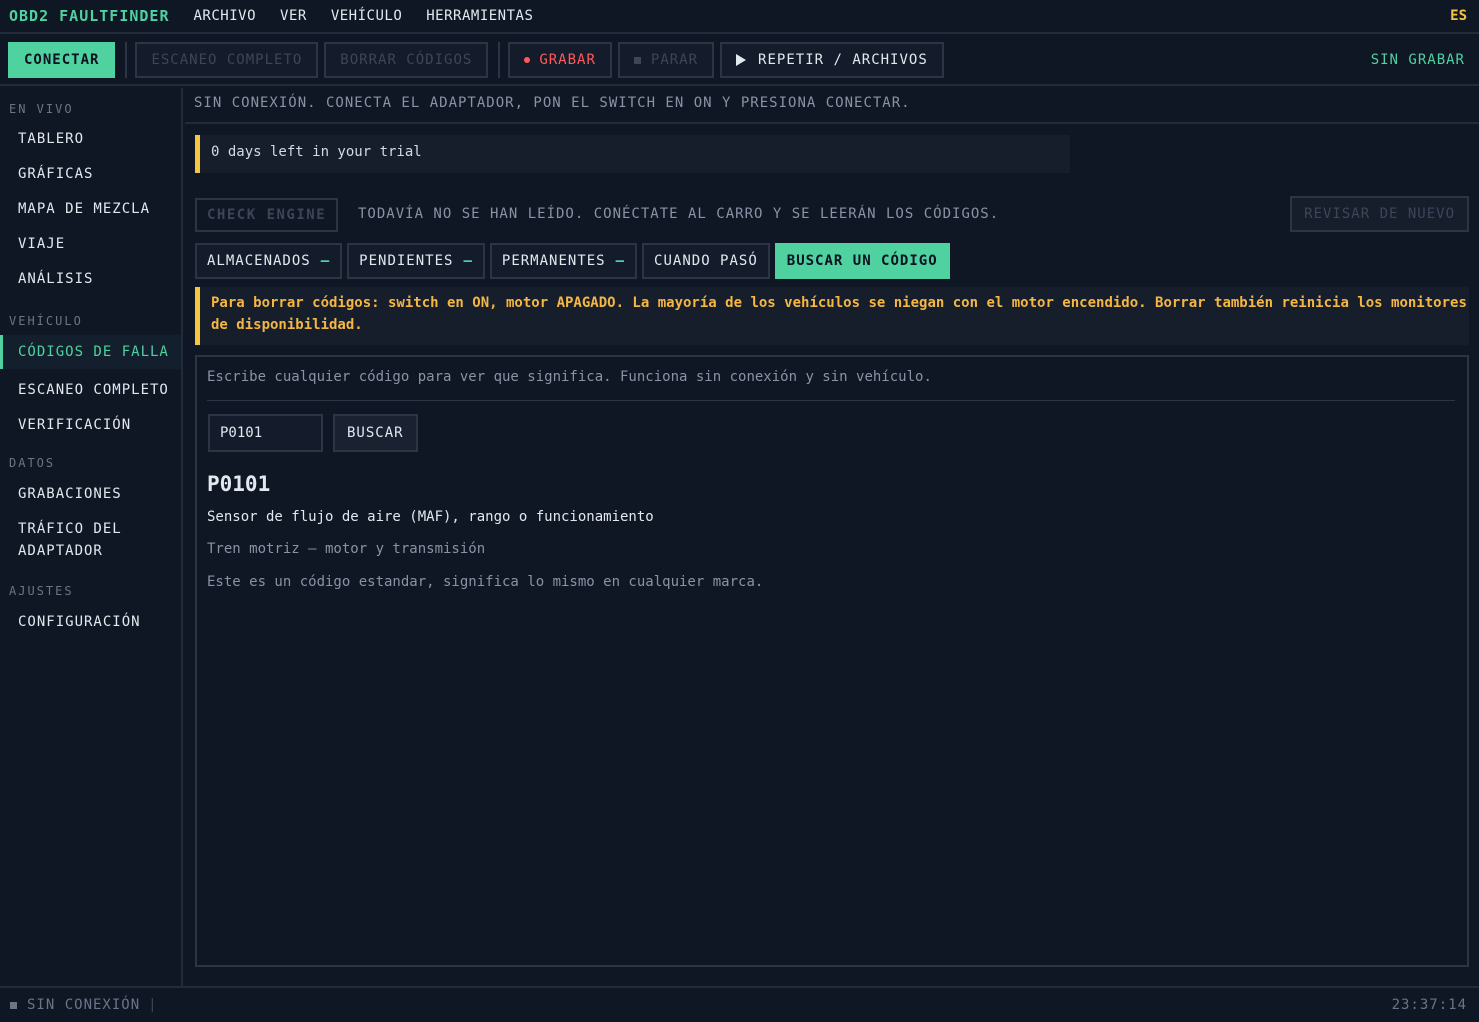 This screenshot has height=1022, width=1479. Describe the element at coordinates (406, 60) in the screenshot. I see `clear-codes-button: BORRAR CÓDIGOS` at that location.